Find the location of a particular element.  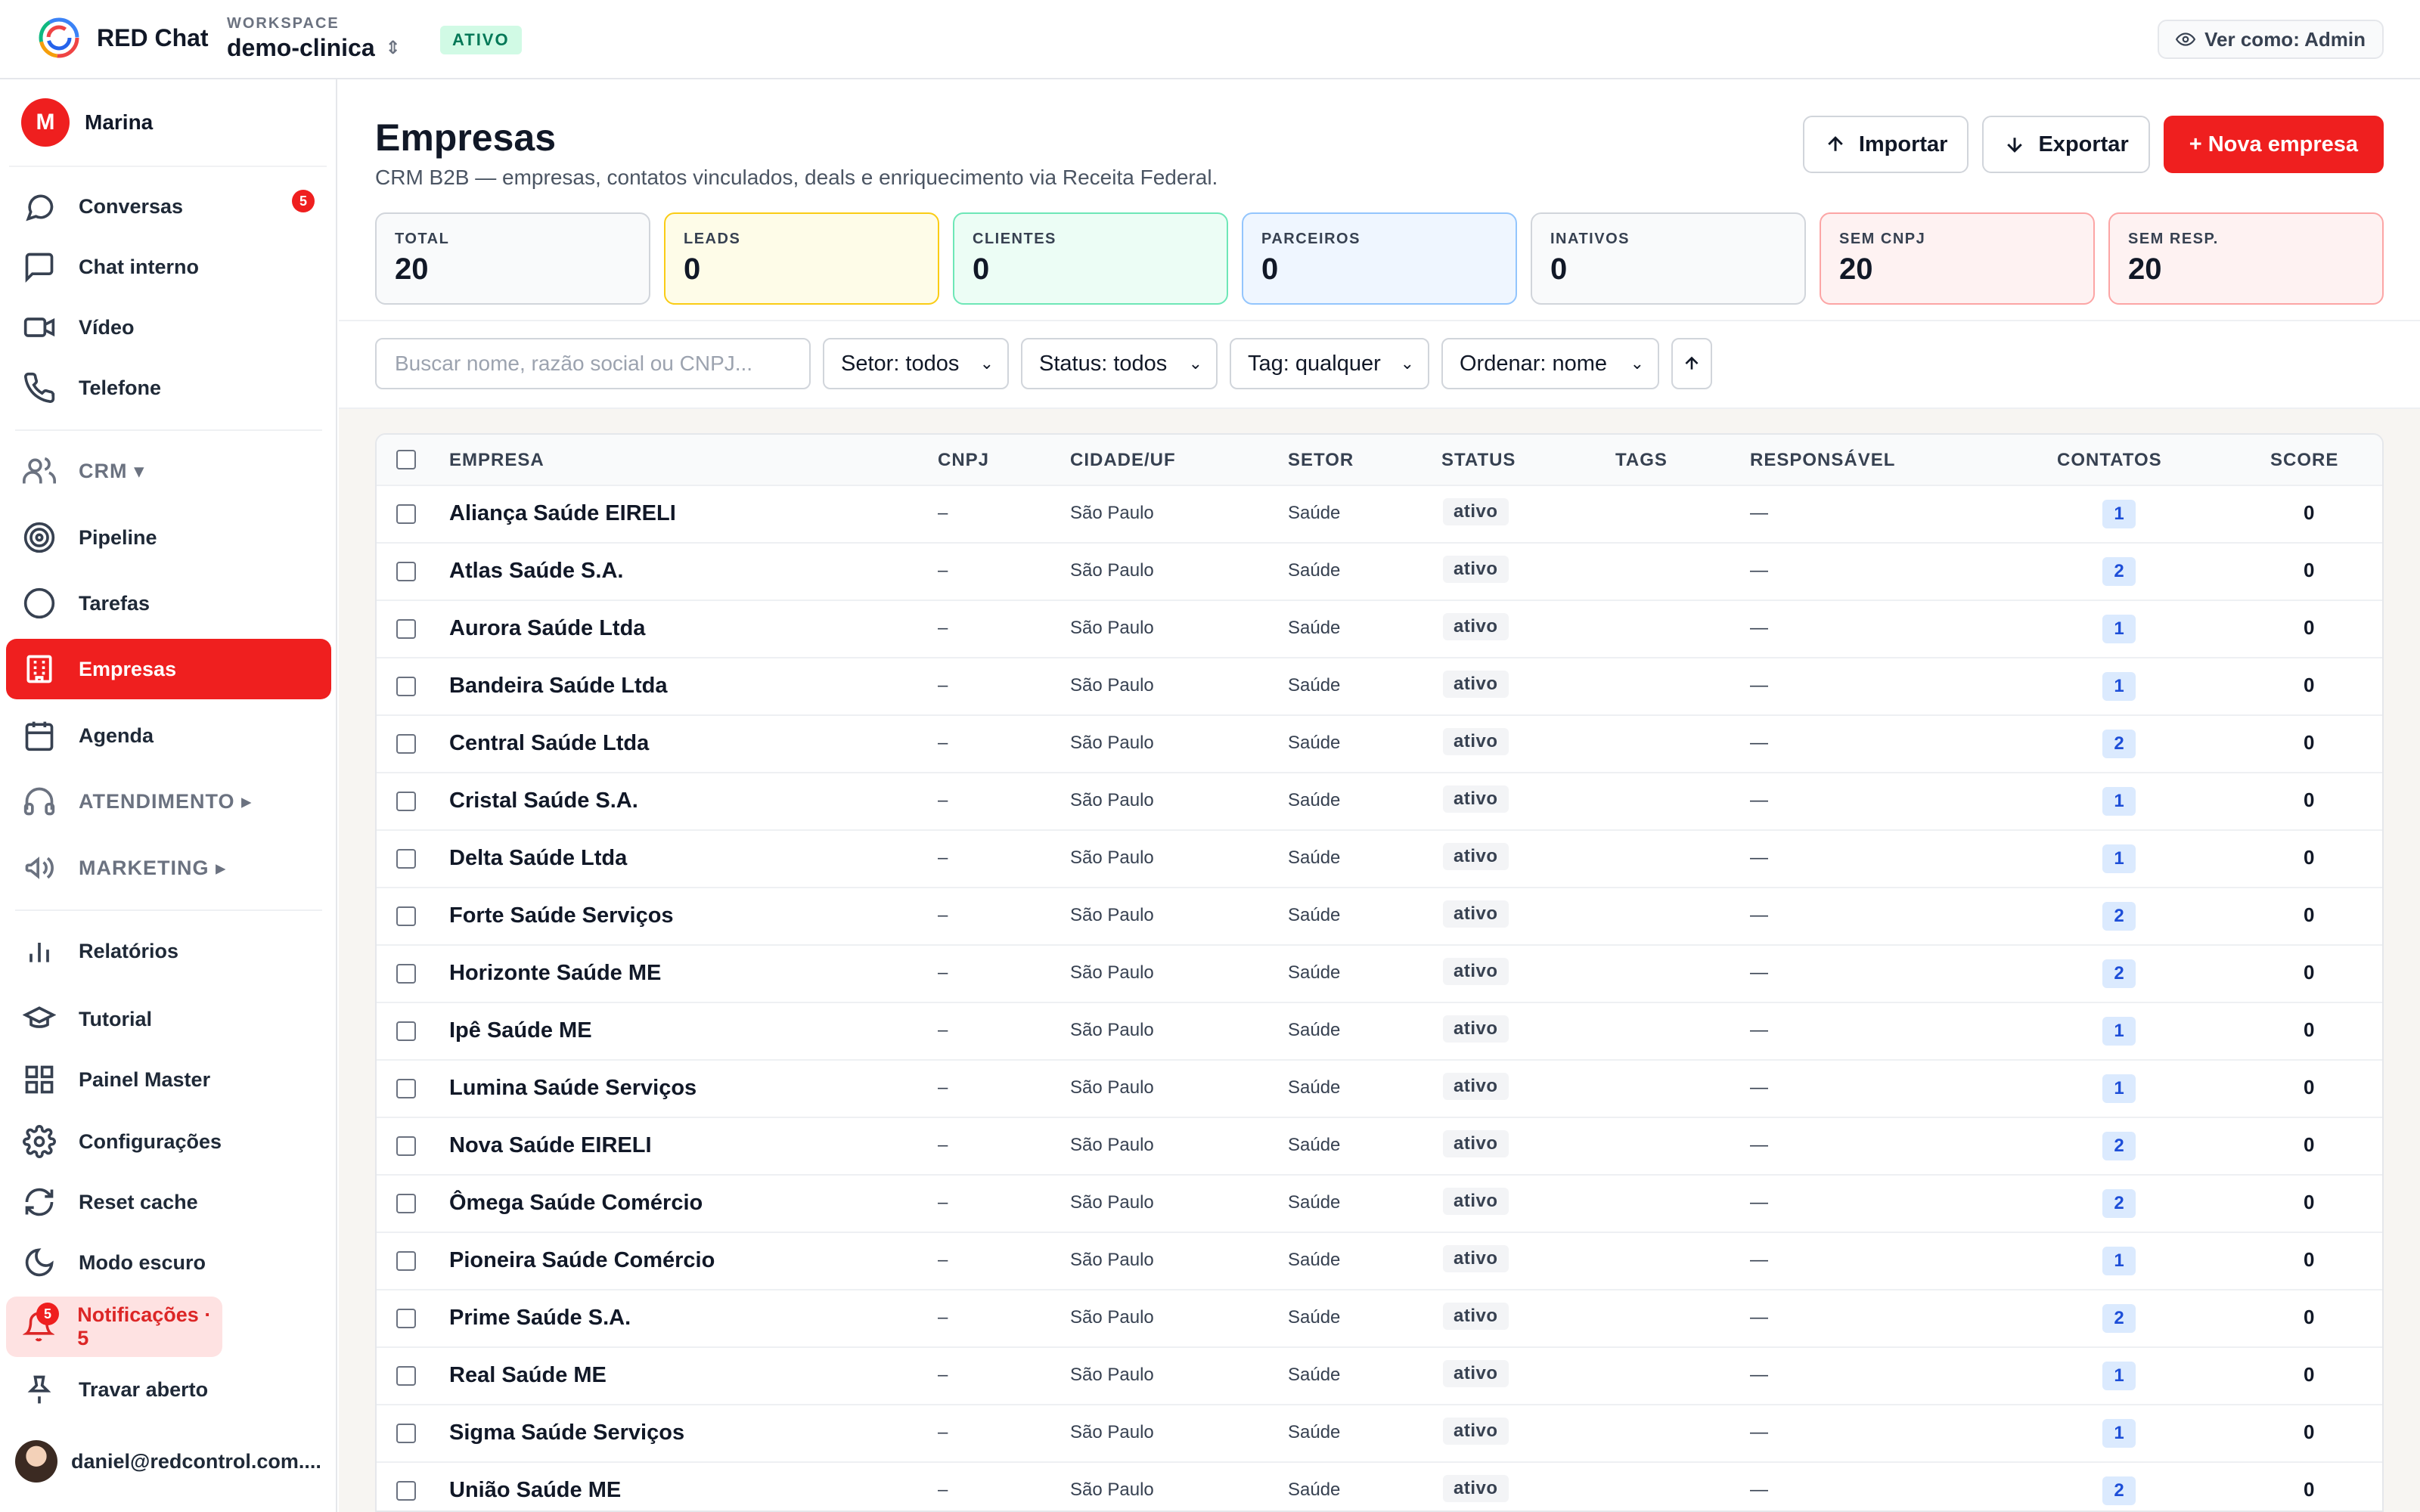

sidebar-item-tutorial: Tutorial is located at coordinates (168, 1019).